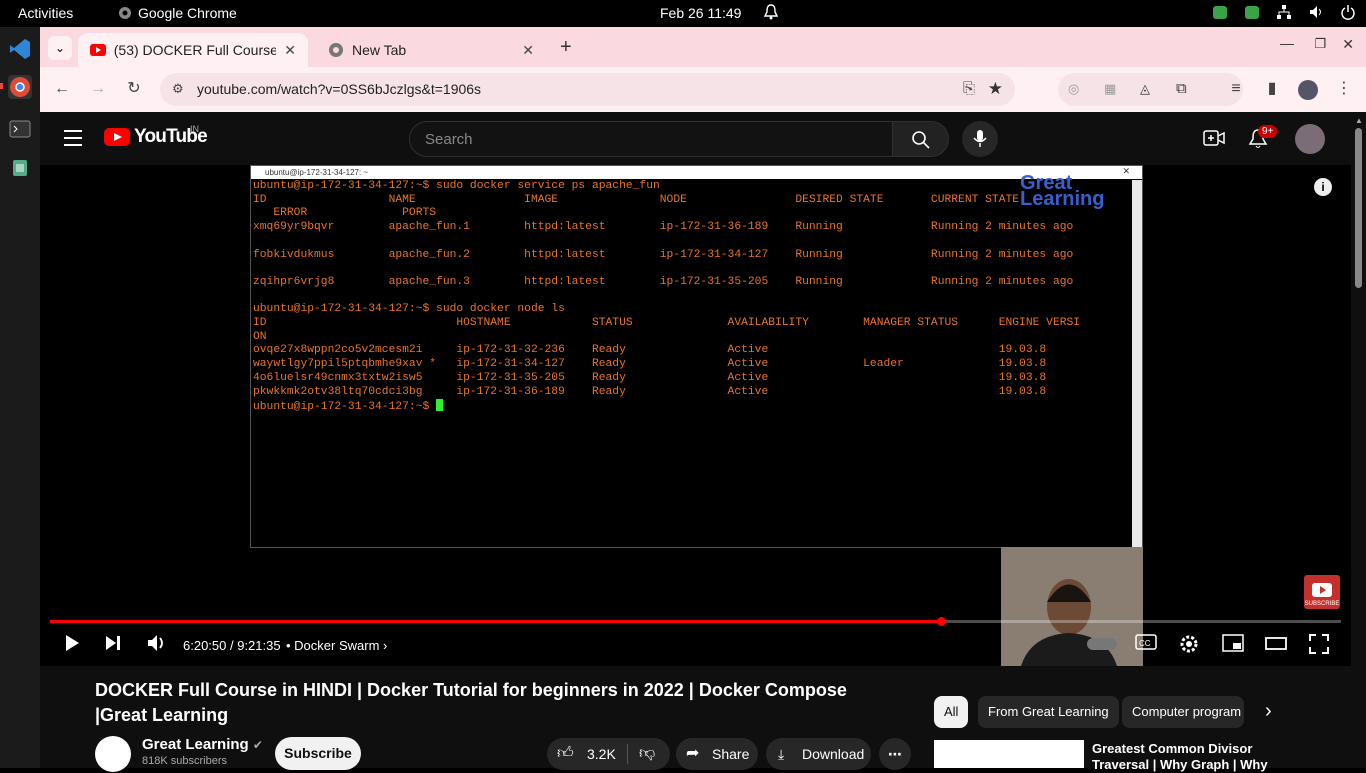 The image size is (1366, 773). Describe the element at coordinates (117, 137) in the screenshot. I see `youtube-play-icon` at that location.